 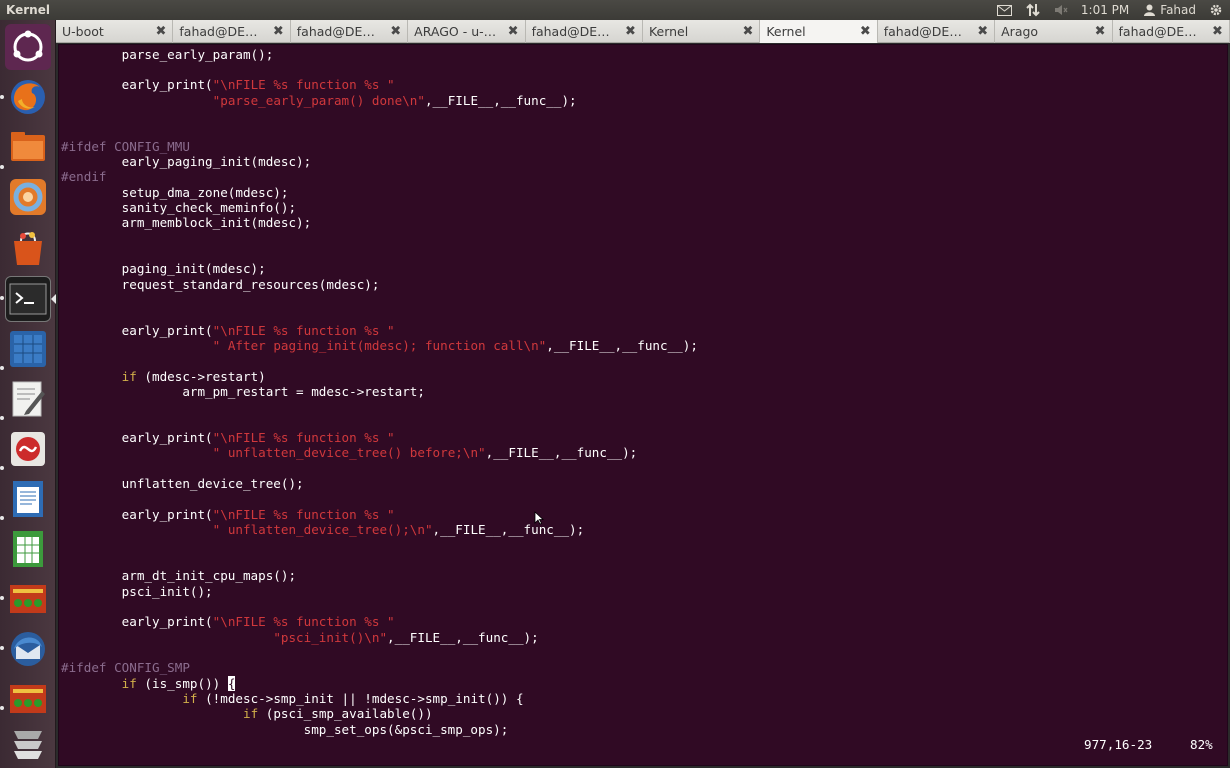 I want to click on calculator-icon, so click(x=28, y=349).